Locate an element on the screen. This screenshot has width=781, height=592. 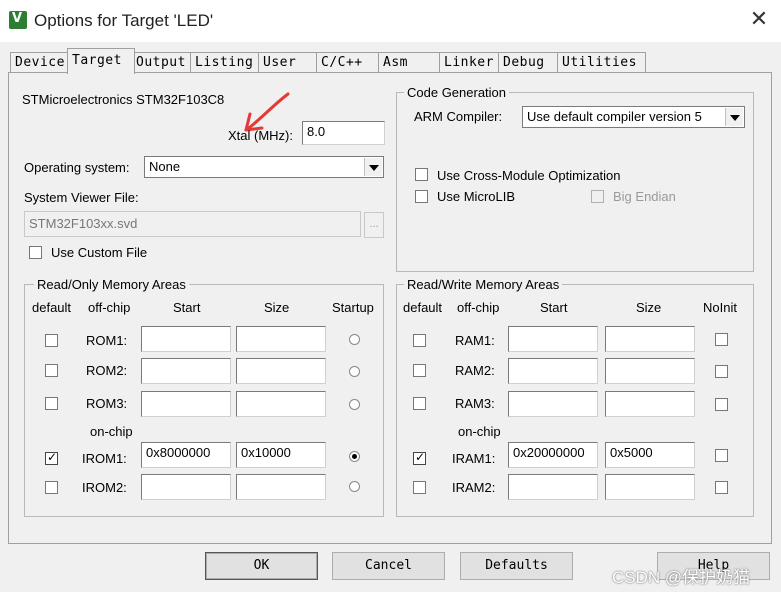
iram2-start-input is located at coordinates (553, 487).